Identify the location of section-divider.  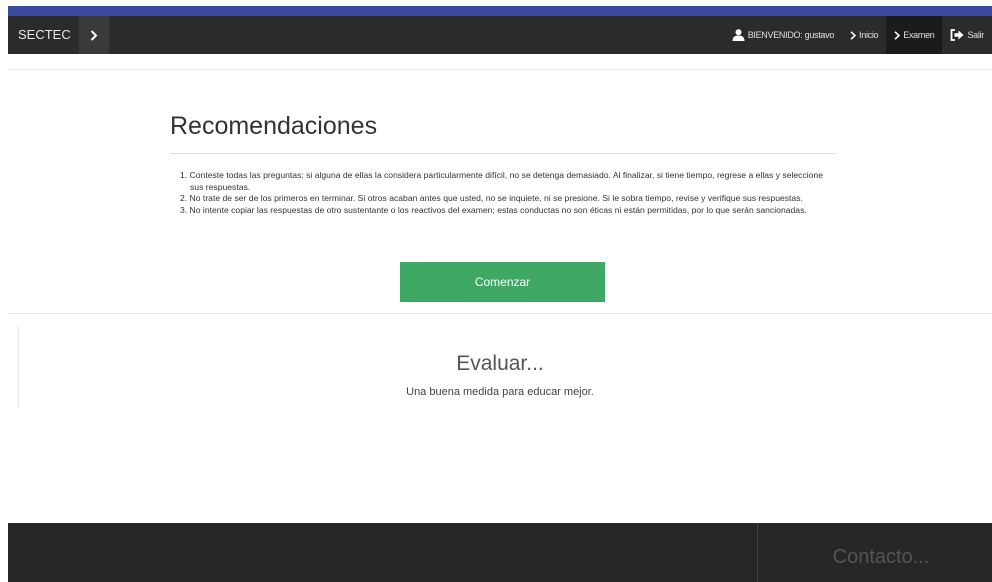
(500, 313).